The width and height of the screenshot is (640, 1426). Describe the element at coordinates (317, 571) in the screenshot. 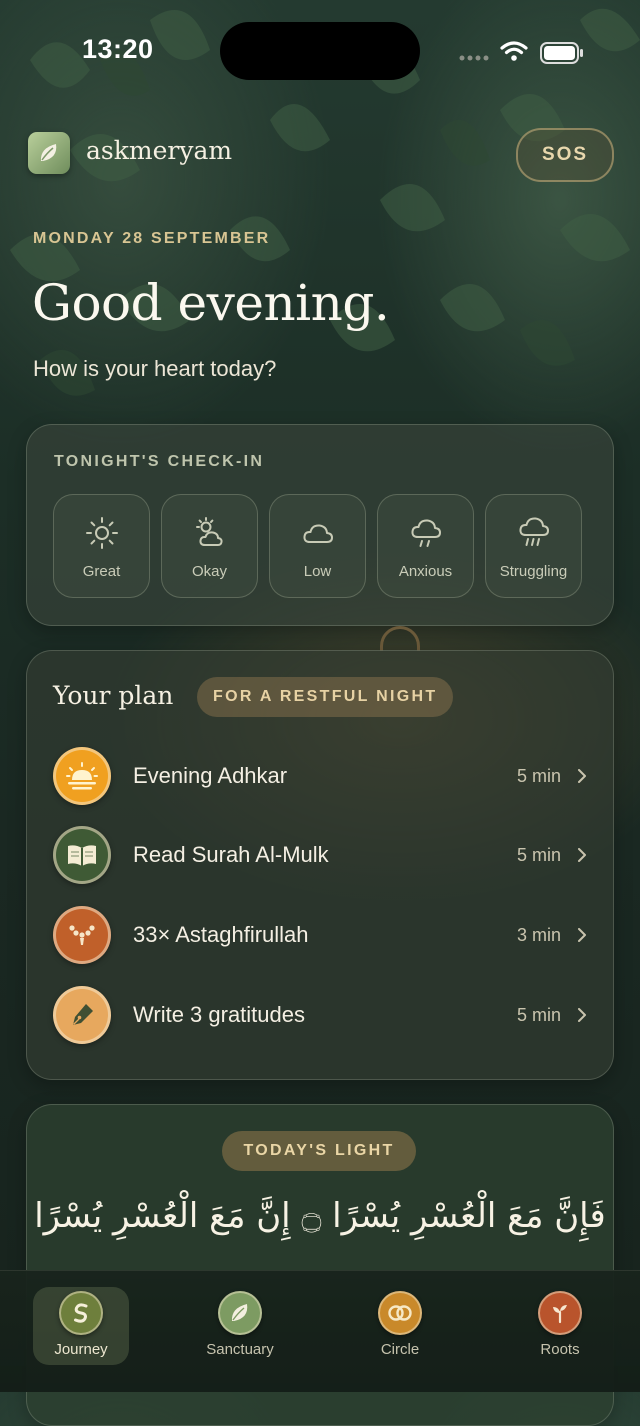

I see `mood-label: Low` at that location.